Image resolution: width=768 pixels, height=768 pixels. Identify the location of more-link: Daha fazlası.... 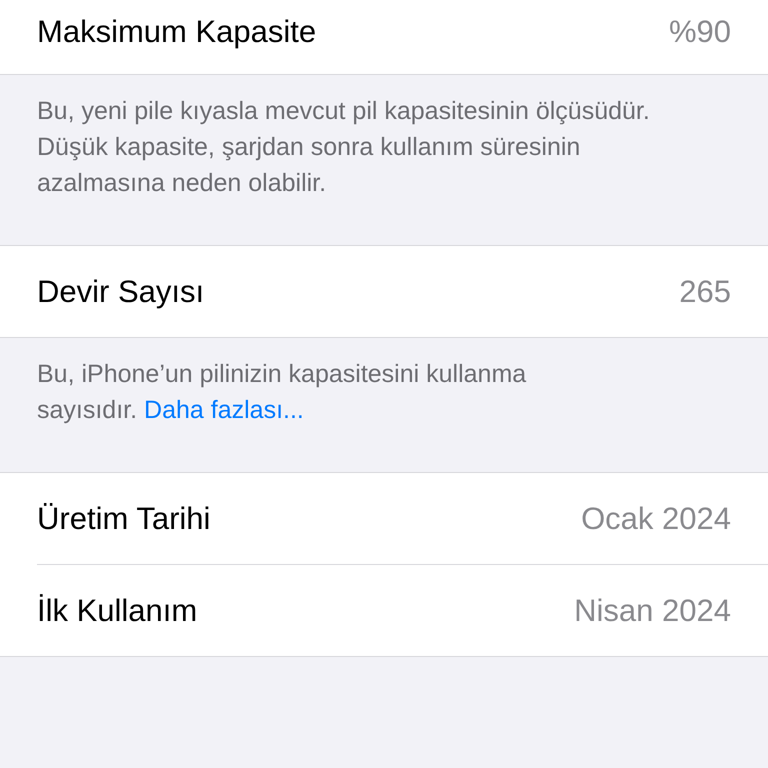
(224, 410).